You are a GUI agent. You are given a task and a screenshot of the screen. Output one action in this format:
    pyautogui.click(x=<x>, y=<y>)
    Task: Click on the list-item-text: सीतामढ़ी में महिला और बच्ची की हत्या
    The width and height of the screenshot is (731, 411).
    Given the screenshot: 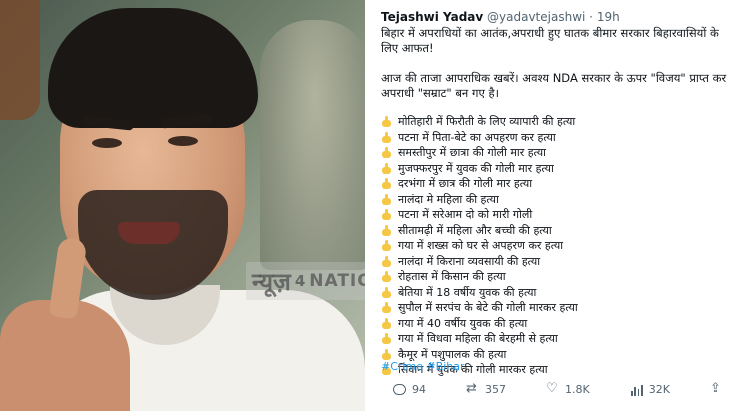 What is the action you would take?
    pyautogui.click(x=475, y=230)
    